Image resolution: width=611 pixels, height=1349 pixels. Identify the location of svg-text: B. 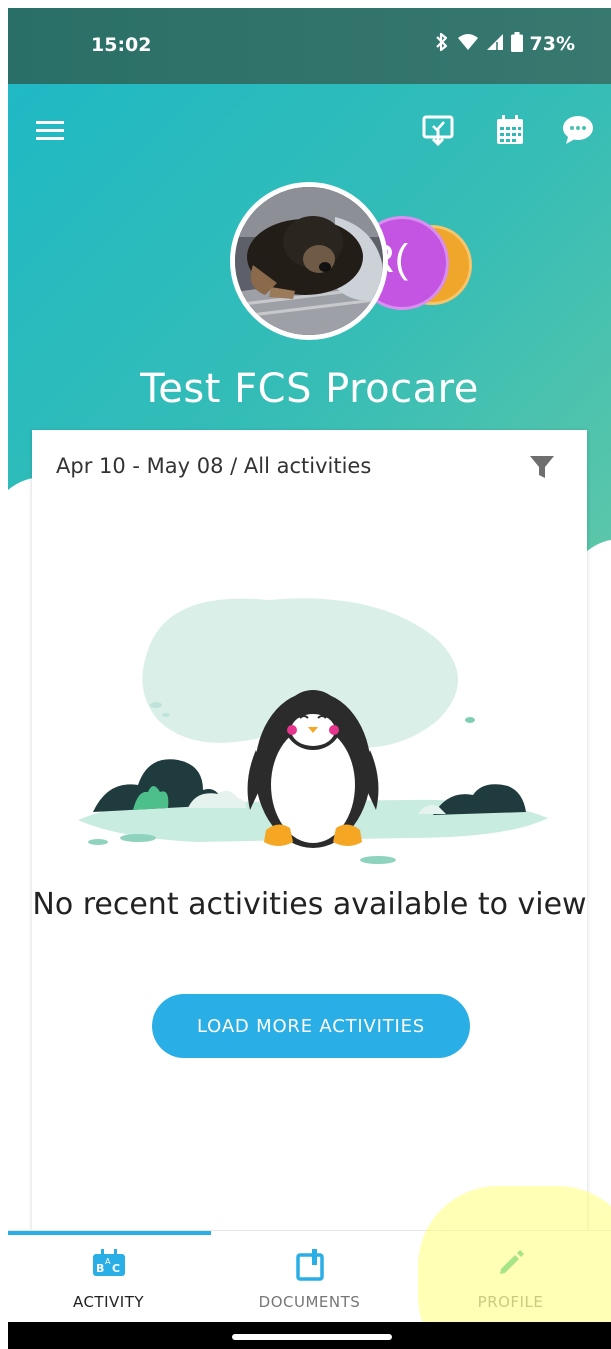
(100, 1268).